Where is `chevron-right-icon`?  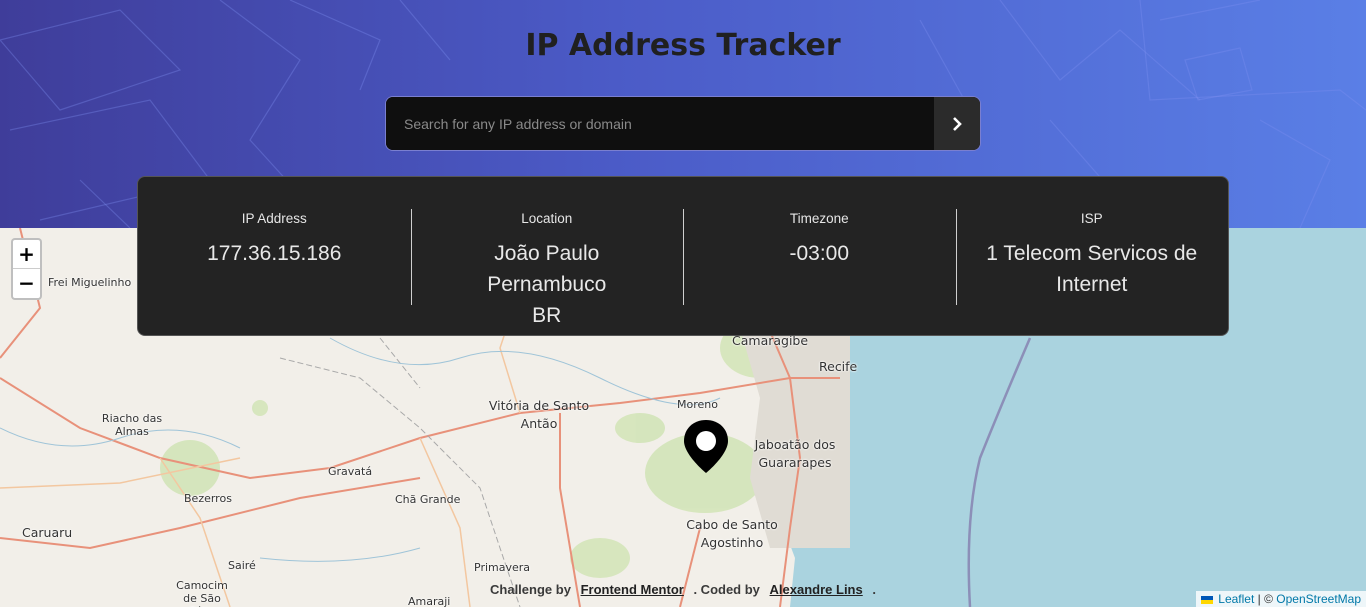
chevron-right-icon is located at coordinates (957, 123).